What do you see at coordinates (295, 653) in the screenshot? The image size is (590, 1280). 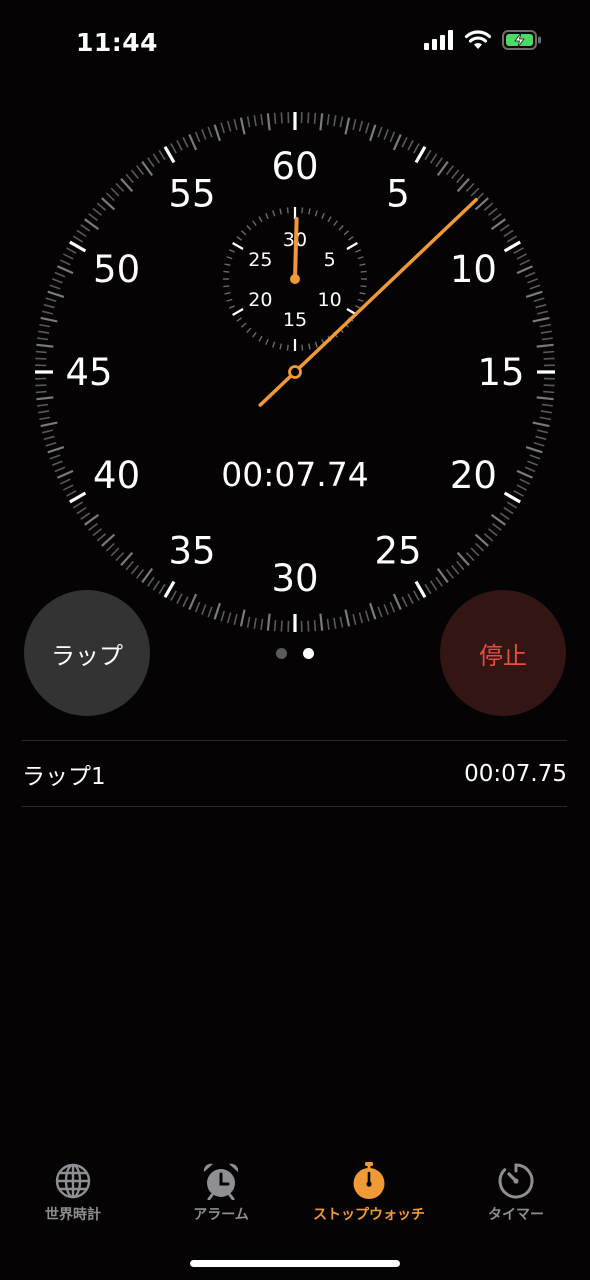 I see `page-indicator` at bounding box center [295, 653].